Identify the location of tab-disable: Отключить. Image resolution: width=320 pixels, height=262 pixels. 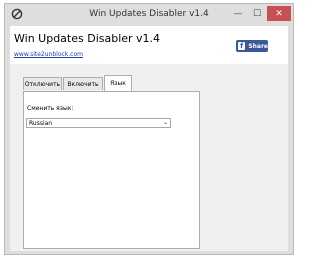
(42, 83).